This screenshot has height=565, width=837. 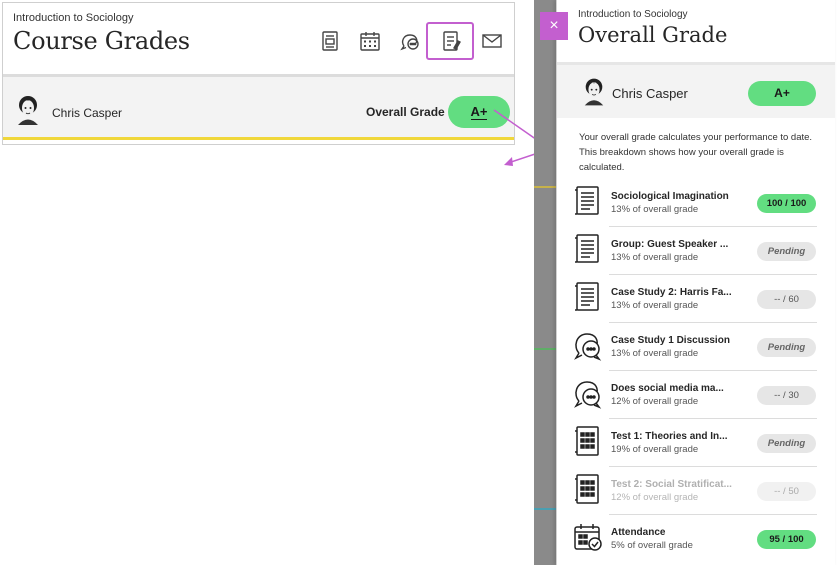 What do you see at coordinates (786, 539) in the screenshot?
I see `grade-item-score: 95 / 100` at bounding box center [786, 539].